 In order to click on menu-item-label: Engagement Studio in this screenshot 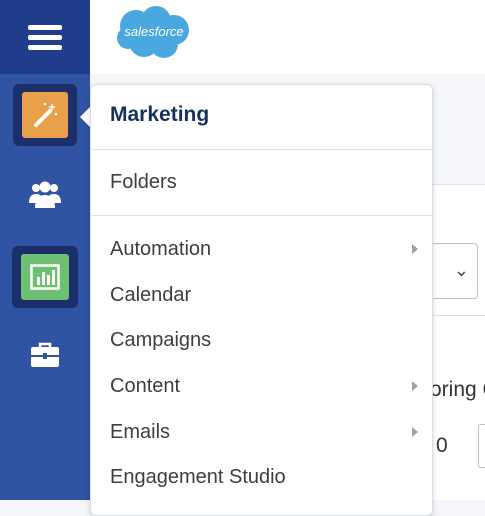, I will do `click(198, 477)`.